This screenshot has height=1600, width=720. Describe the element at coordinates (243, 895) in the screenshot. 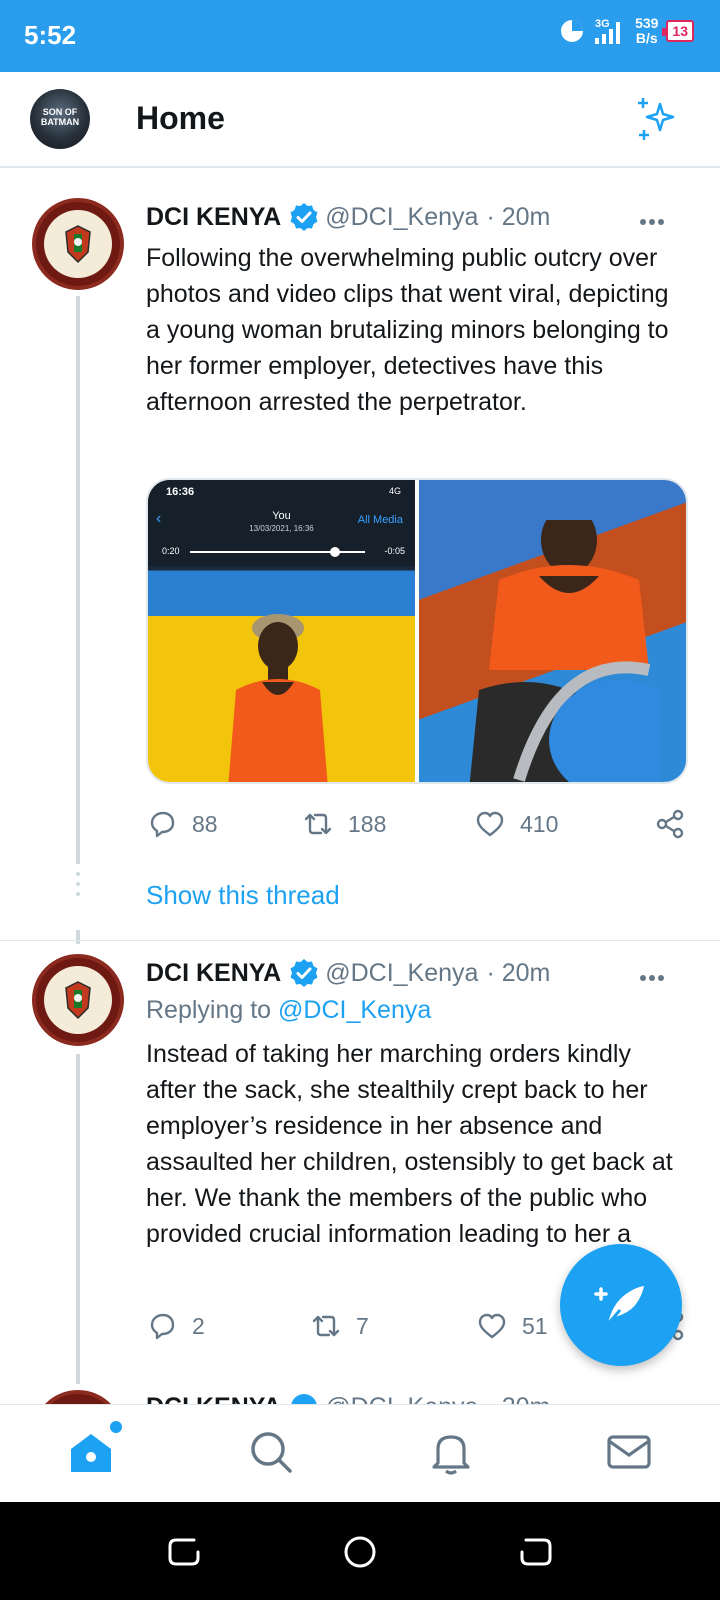

I see `show-thread-link: Show this thread` at that location.